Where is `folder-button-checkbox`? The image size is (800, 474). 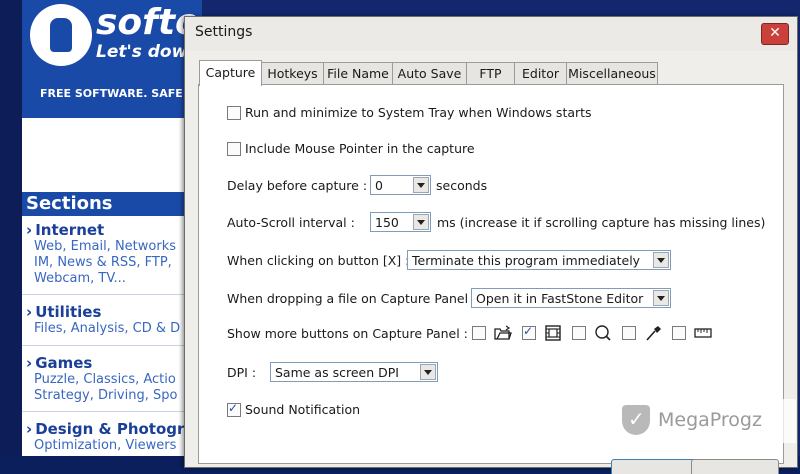 folder-button-checkbox is located at coordinates (479, 333).